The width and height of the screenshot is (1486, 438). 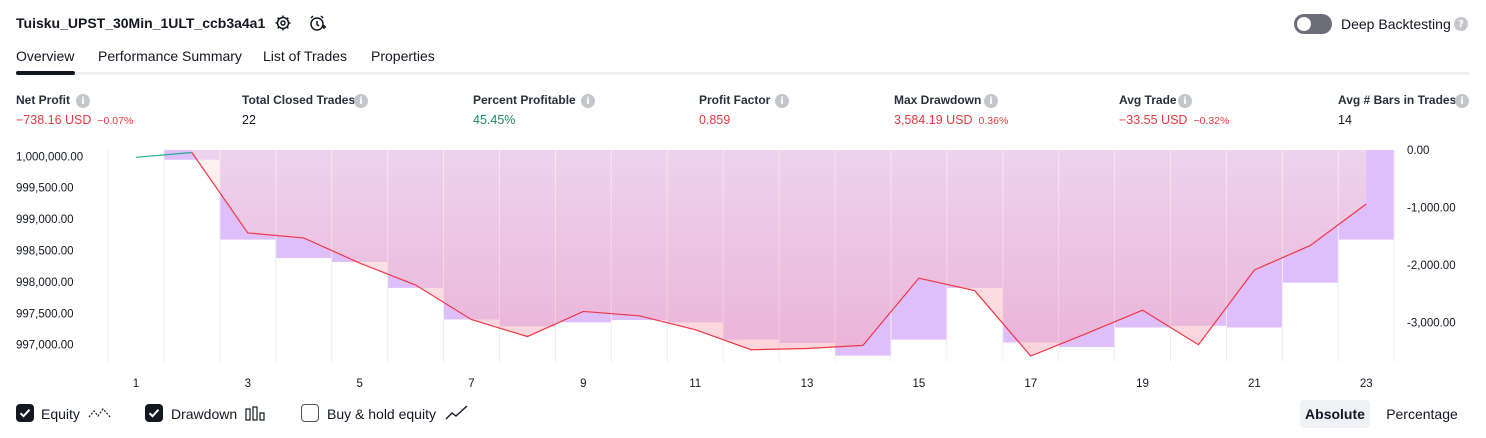 What do you see at coordinates (1366, 384) in the screenshot?
I see `x-axis-tick: 23` at bounding box center [1366, 384].